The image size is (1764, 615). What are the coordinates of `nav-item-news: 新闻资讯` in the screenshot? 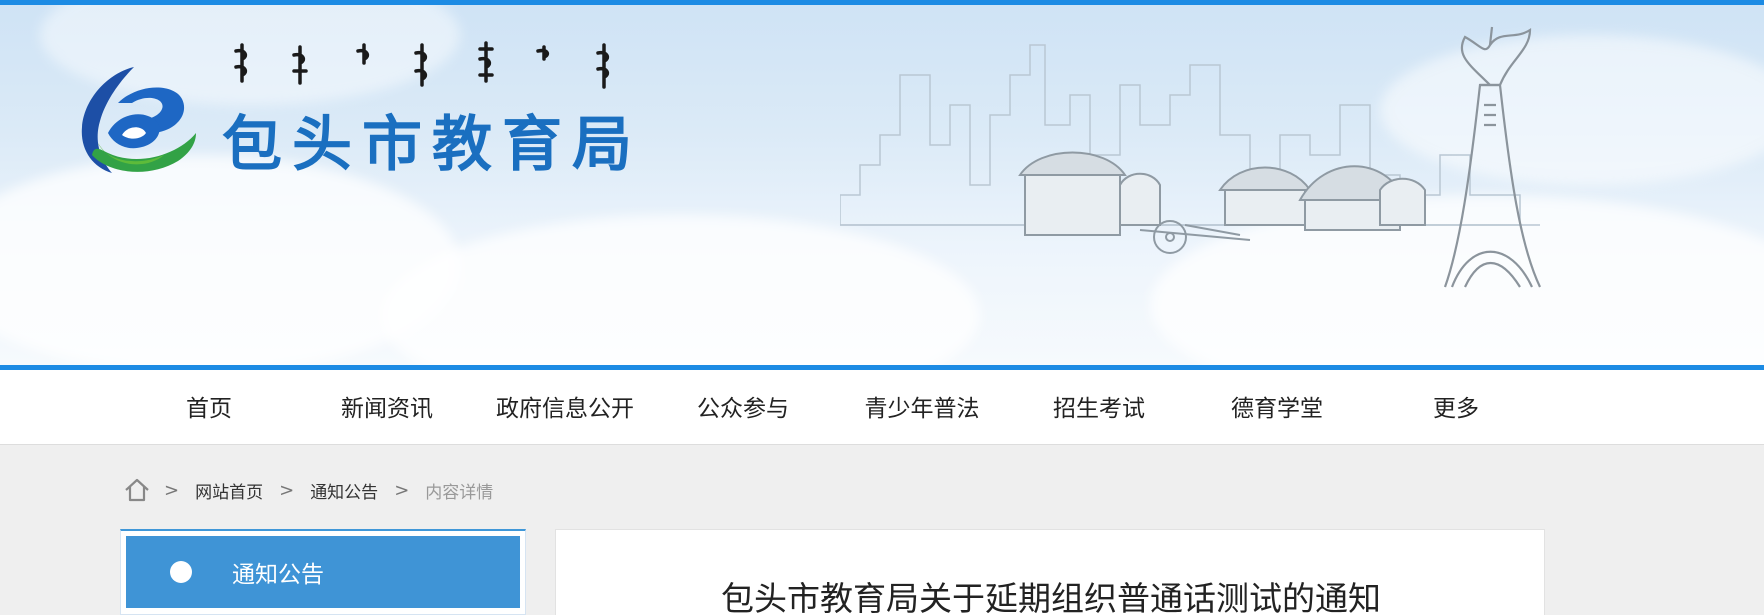 It's located at (387, 407).